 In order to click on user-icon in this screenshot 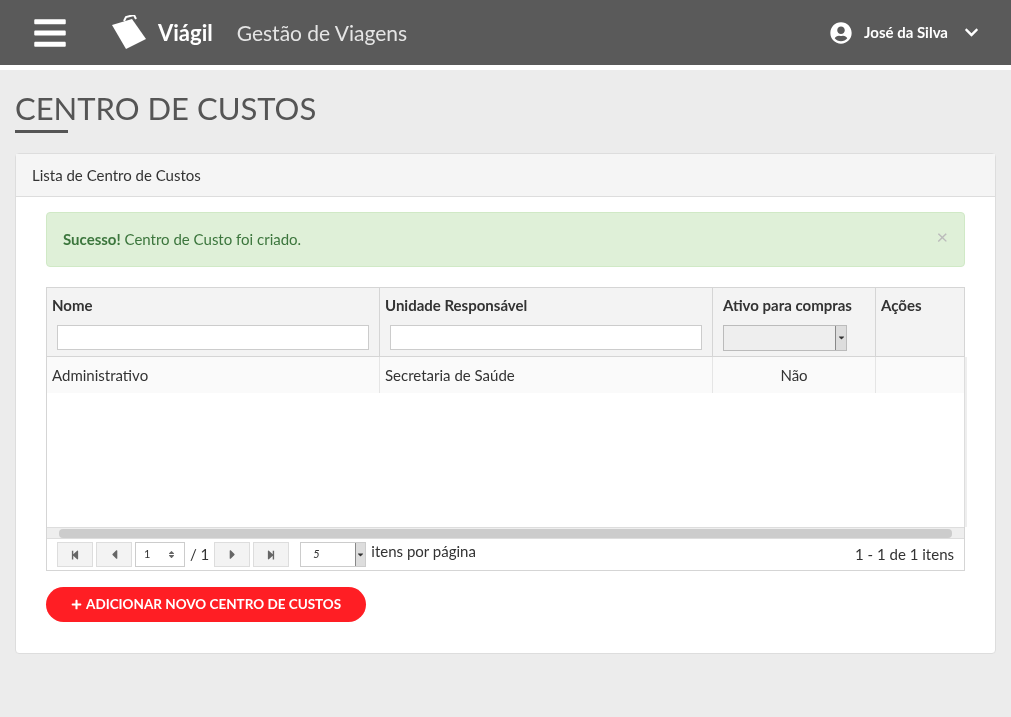, I will do `click(841, 32)`.